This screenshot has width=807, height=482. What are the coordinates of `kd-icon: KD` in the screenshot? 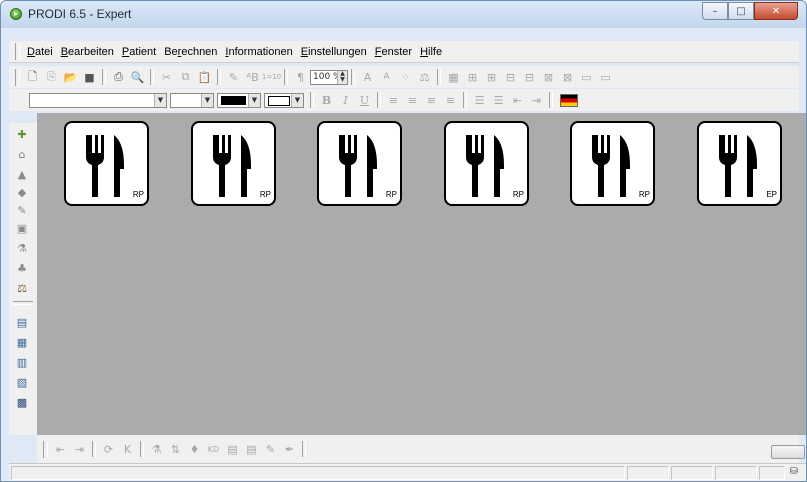 It's located at (213, 449).